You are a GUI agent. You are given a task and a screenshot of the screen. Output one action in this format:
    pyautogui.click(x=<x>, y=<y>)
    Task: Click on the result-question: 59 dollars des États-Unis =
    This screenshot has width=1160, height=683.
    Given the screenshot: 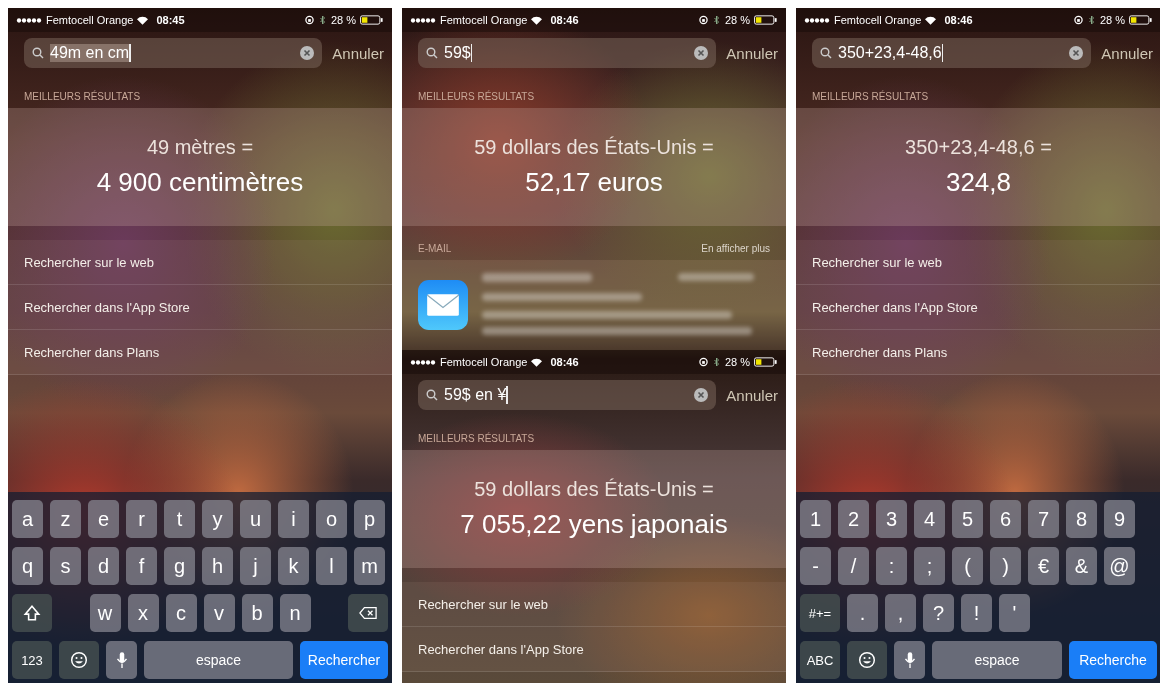 What is the action you would take?
    pyautogui.click(x=594, y=147)
    